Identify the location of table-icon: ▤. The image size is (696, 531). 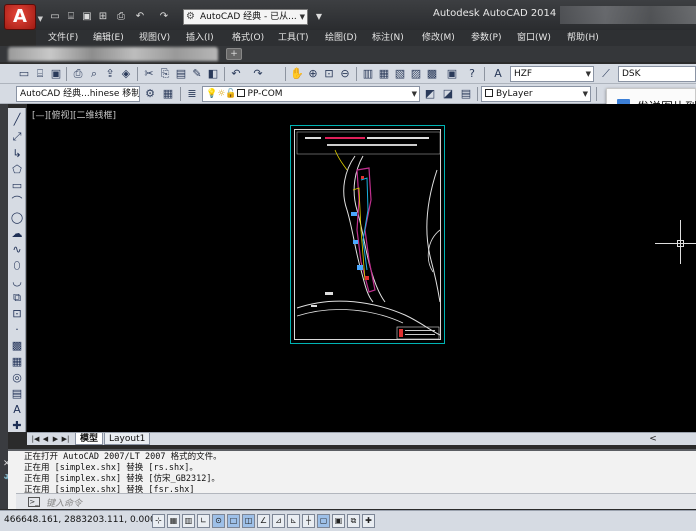
(17, 393).